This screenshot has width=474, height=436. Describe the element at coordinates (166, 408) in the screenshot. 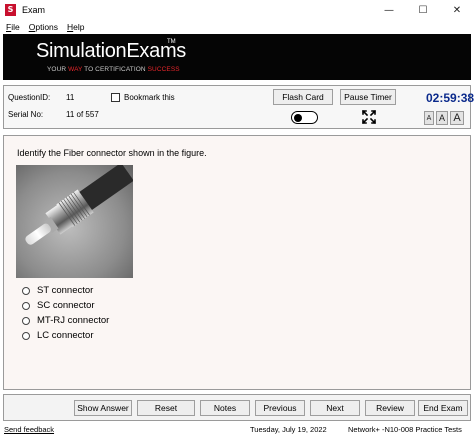

I see `reset-button: Reset` at that location.